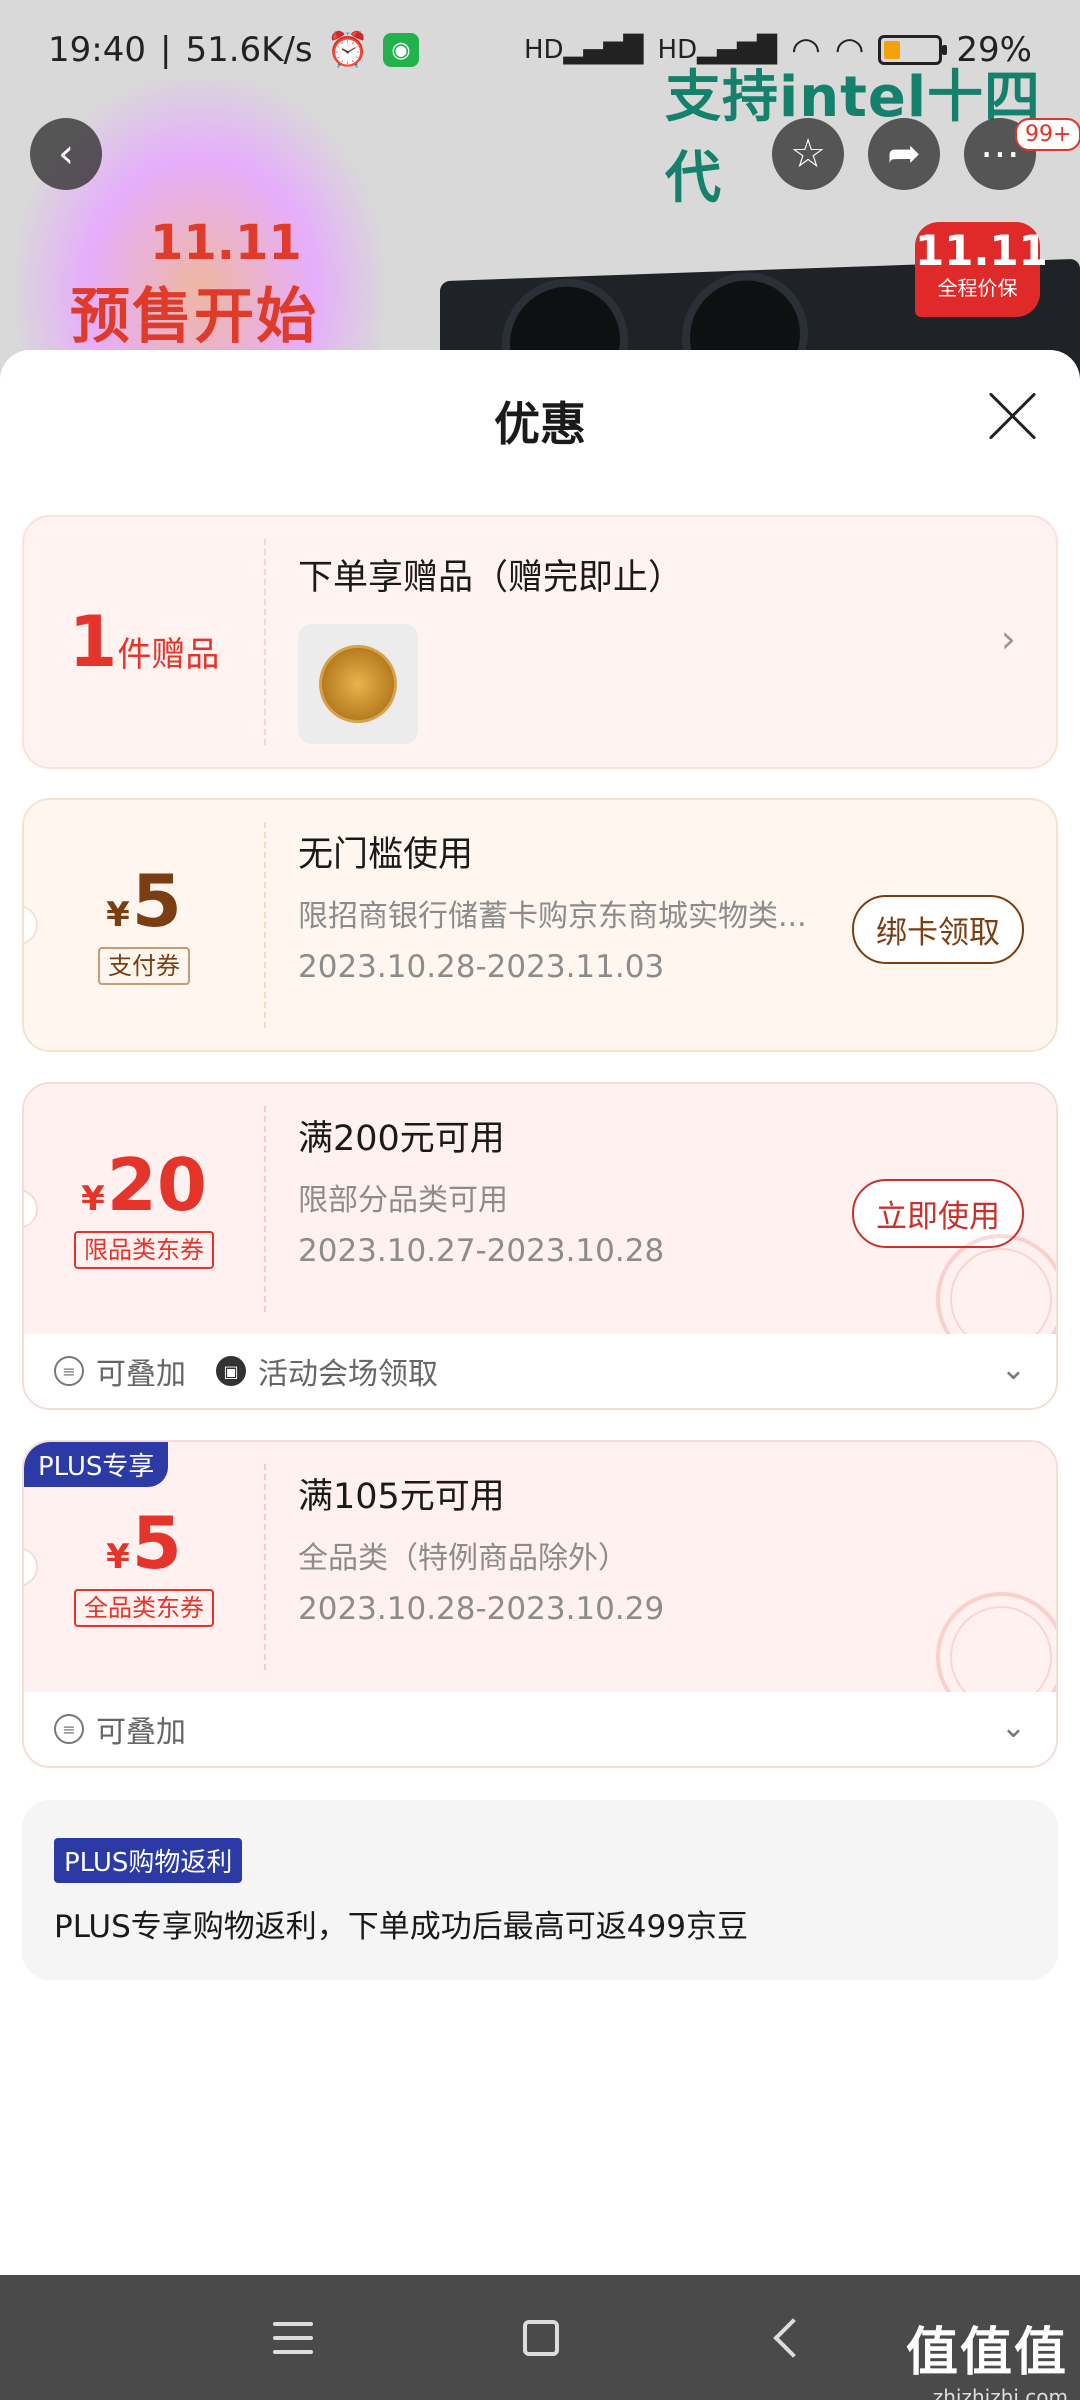  Describe the element at coordinates (249, 50) in the screenshot. I see `status-net-speed: 51.6K/s` at that location.